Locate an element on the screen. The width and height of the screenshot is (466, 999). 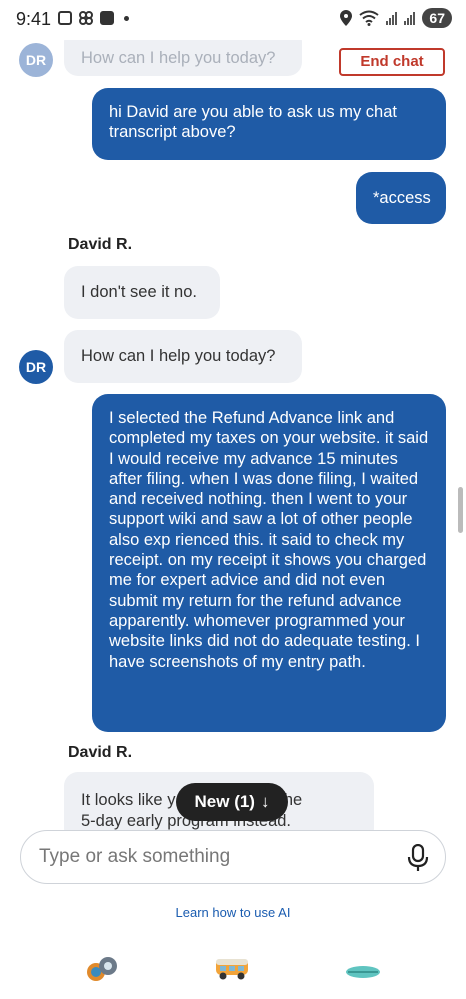
end-chat-button: End chat is located at coordinates (392, 62).